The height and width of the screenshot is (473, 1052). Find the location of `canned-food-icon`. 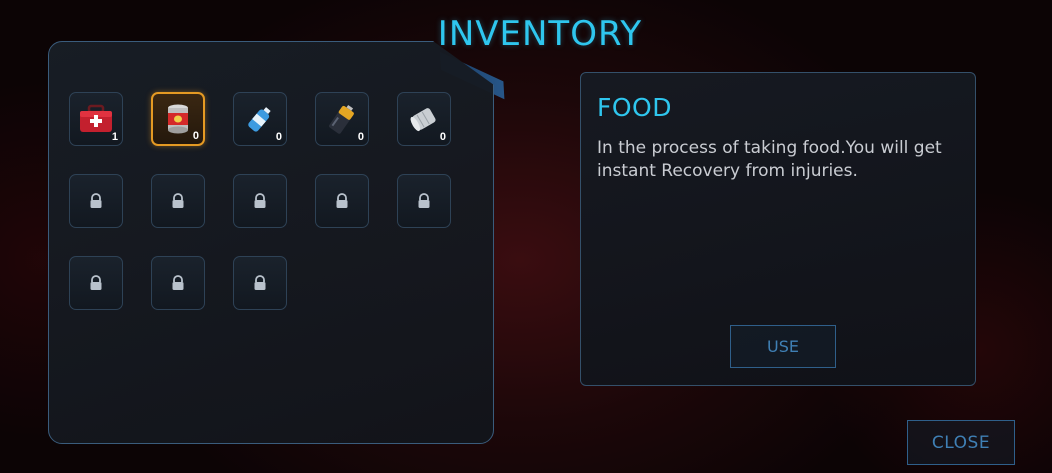

canned-food-icon is located at coordinates (178, 119).